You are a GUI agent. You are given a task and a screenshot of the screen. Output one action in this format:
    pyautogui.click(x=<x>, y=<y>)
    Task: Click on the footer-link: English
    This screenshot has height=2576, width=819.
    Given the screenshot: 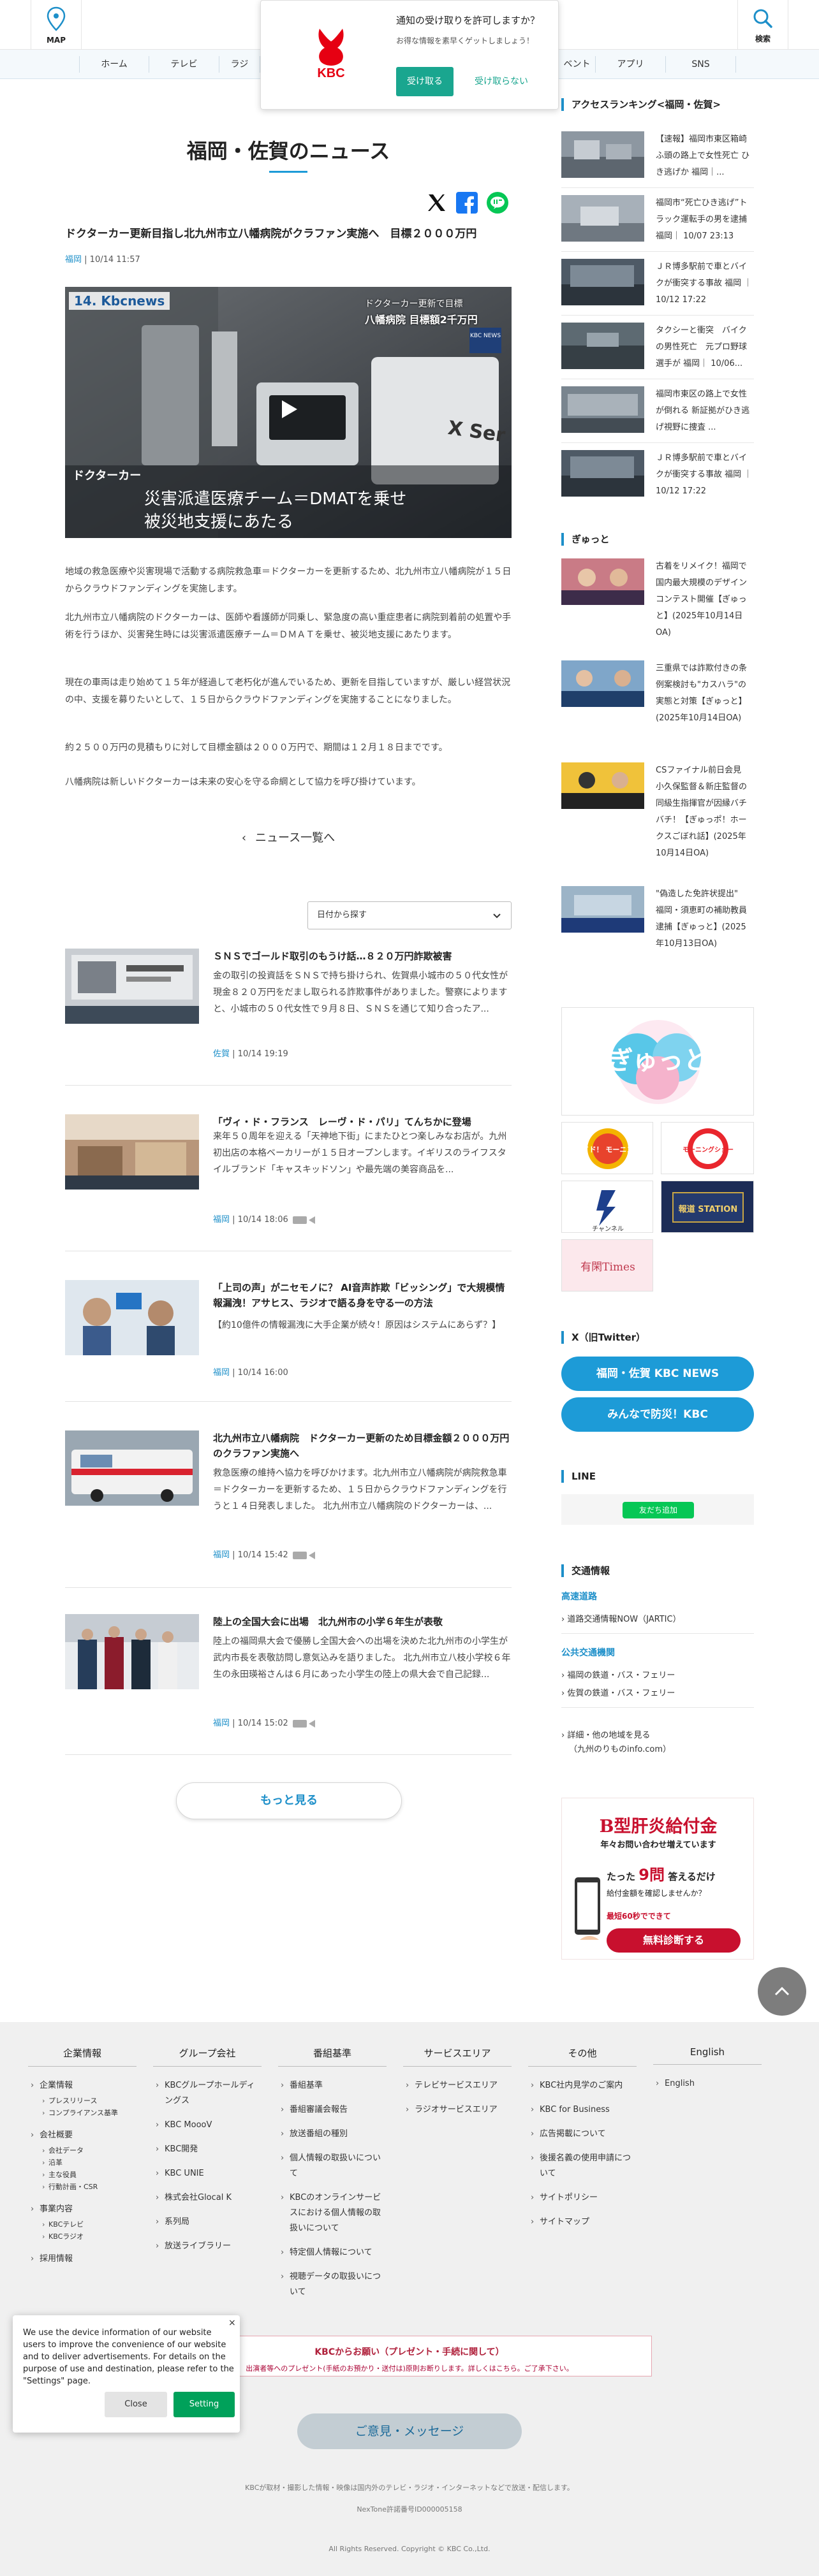 What is the action you would take?
    pyautogui.click(x=706, y=2084)
    